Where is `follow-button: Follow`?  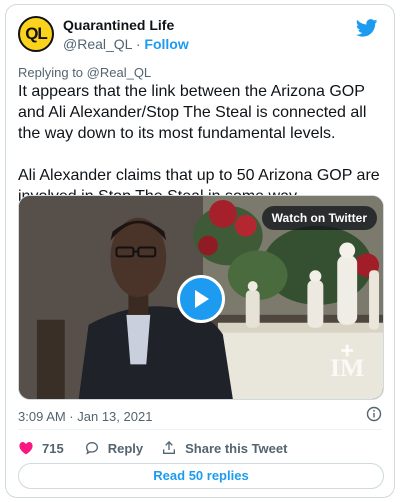 follow-button: Follow is located at coordinates (166, 44).